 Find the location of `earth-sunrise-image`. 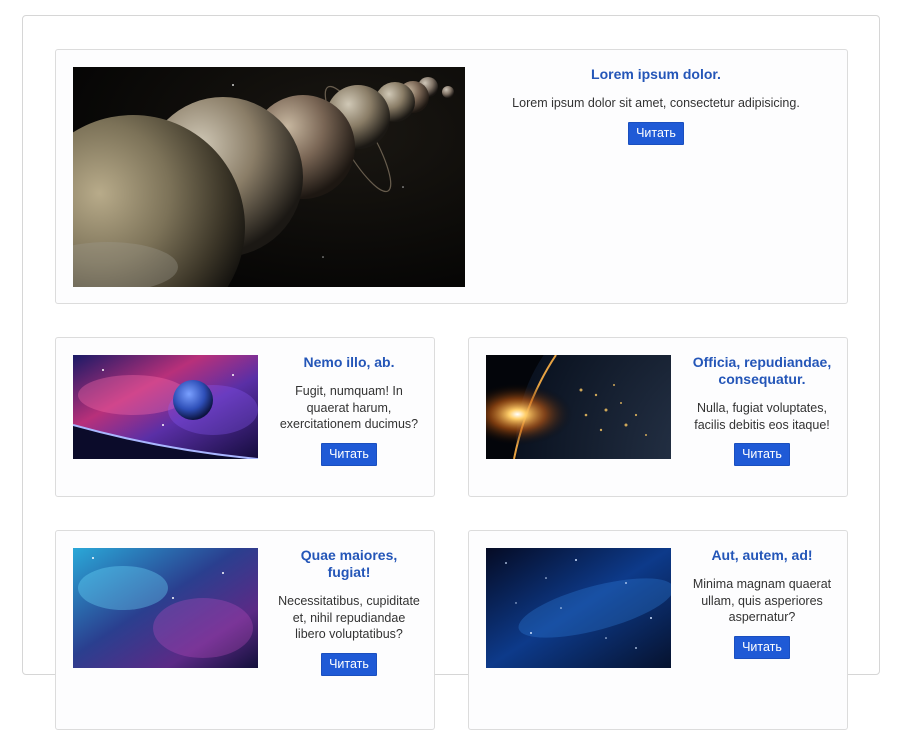

earth-sunrise-image is located at coordinates (578, 407).